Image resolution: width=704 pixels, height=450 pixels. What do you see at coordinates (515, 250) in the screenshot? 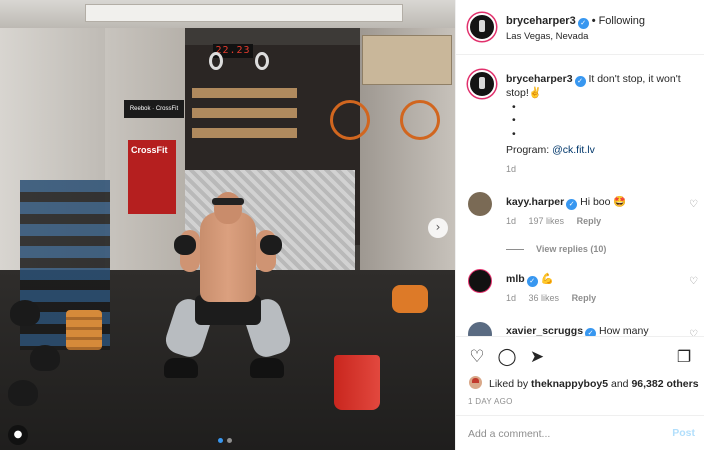
I see `replies-line` at bounding box center [515, 250].